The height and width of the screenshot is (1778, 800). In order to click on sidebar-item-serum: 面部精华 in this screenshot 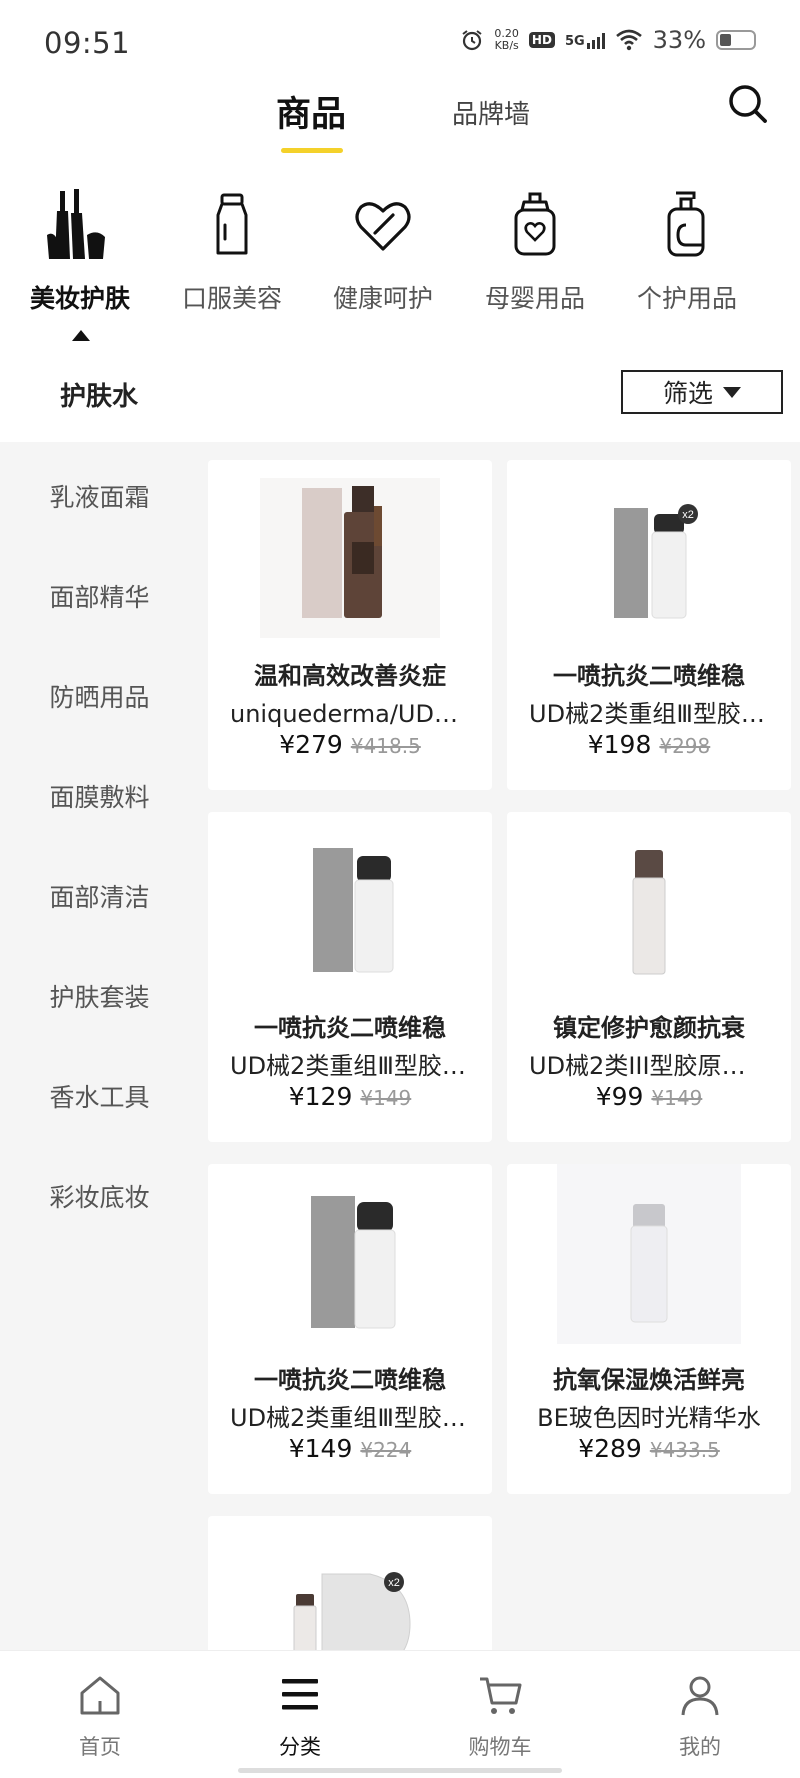, I will do `click(99, 596)`.